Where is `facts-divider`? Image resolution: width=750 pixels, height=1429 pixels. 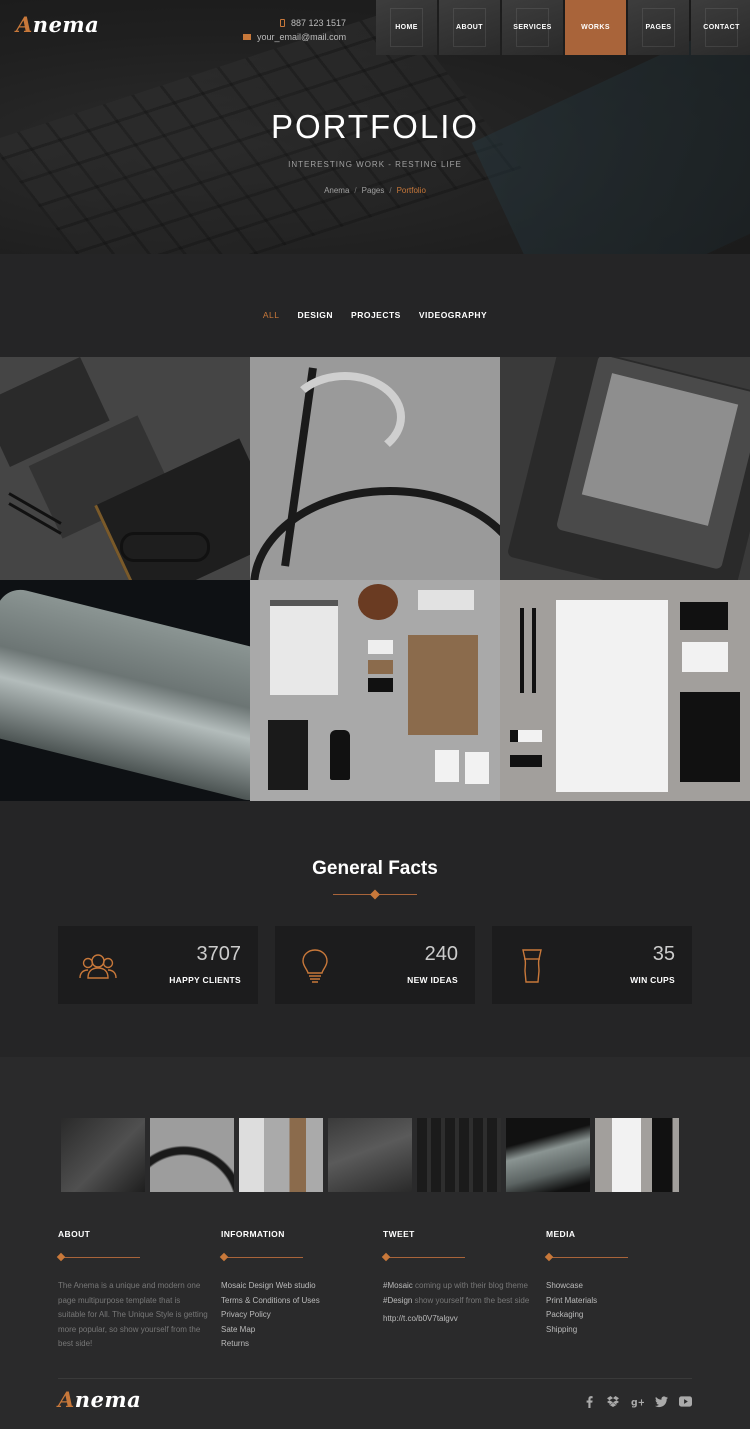 facts-divider is located at coordinates (375, 894).